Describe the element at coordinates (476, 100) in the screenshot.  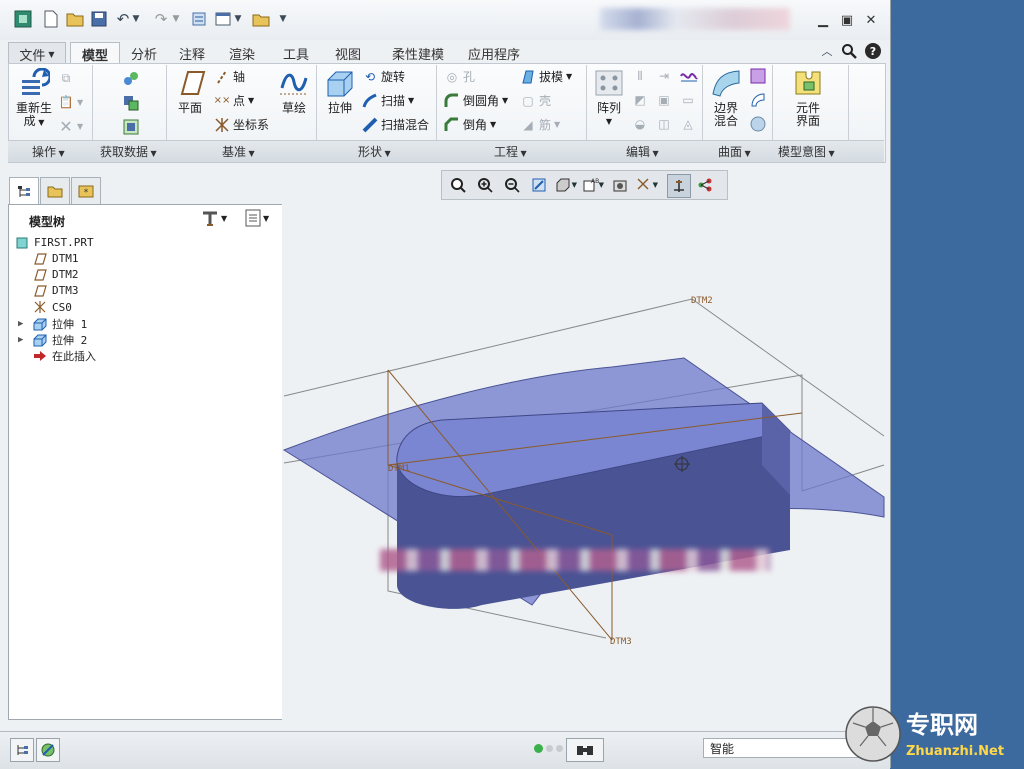
I see `round-button: 倒圆角 ▼` at that location.